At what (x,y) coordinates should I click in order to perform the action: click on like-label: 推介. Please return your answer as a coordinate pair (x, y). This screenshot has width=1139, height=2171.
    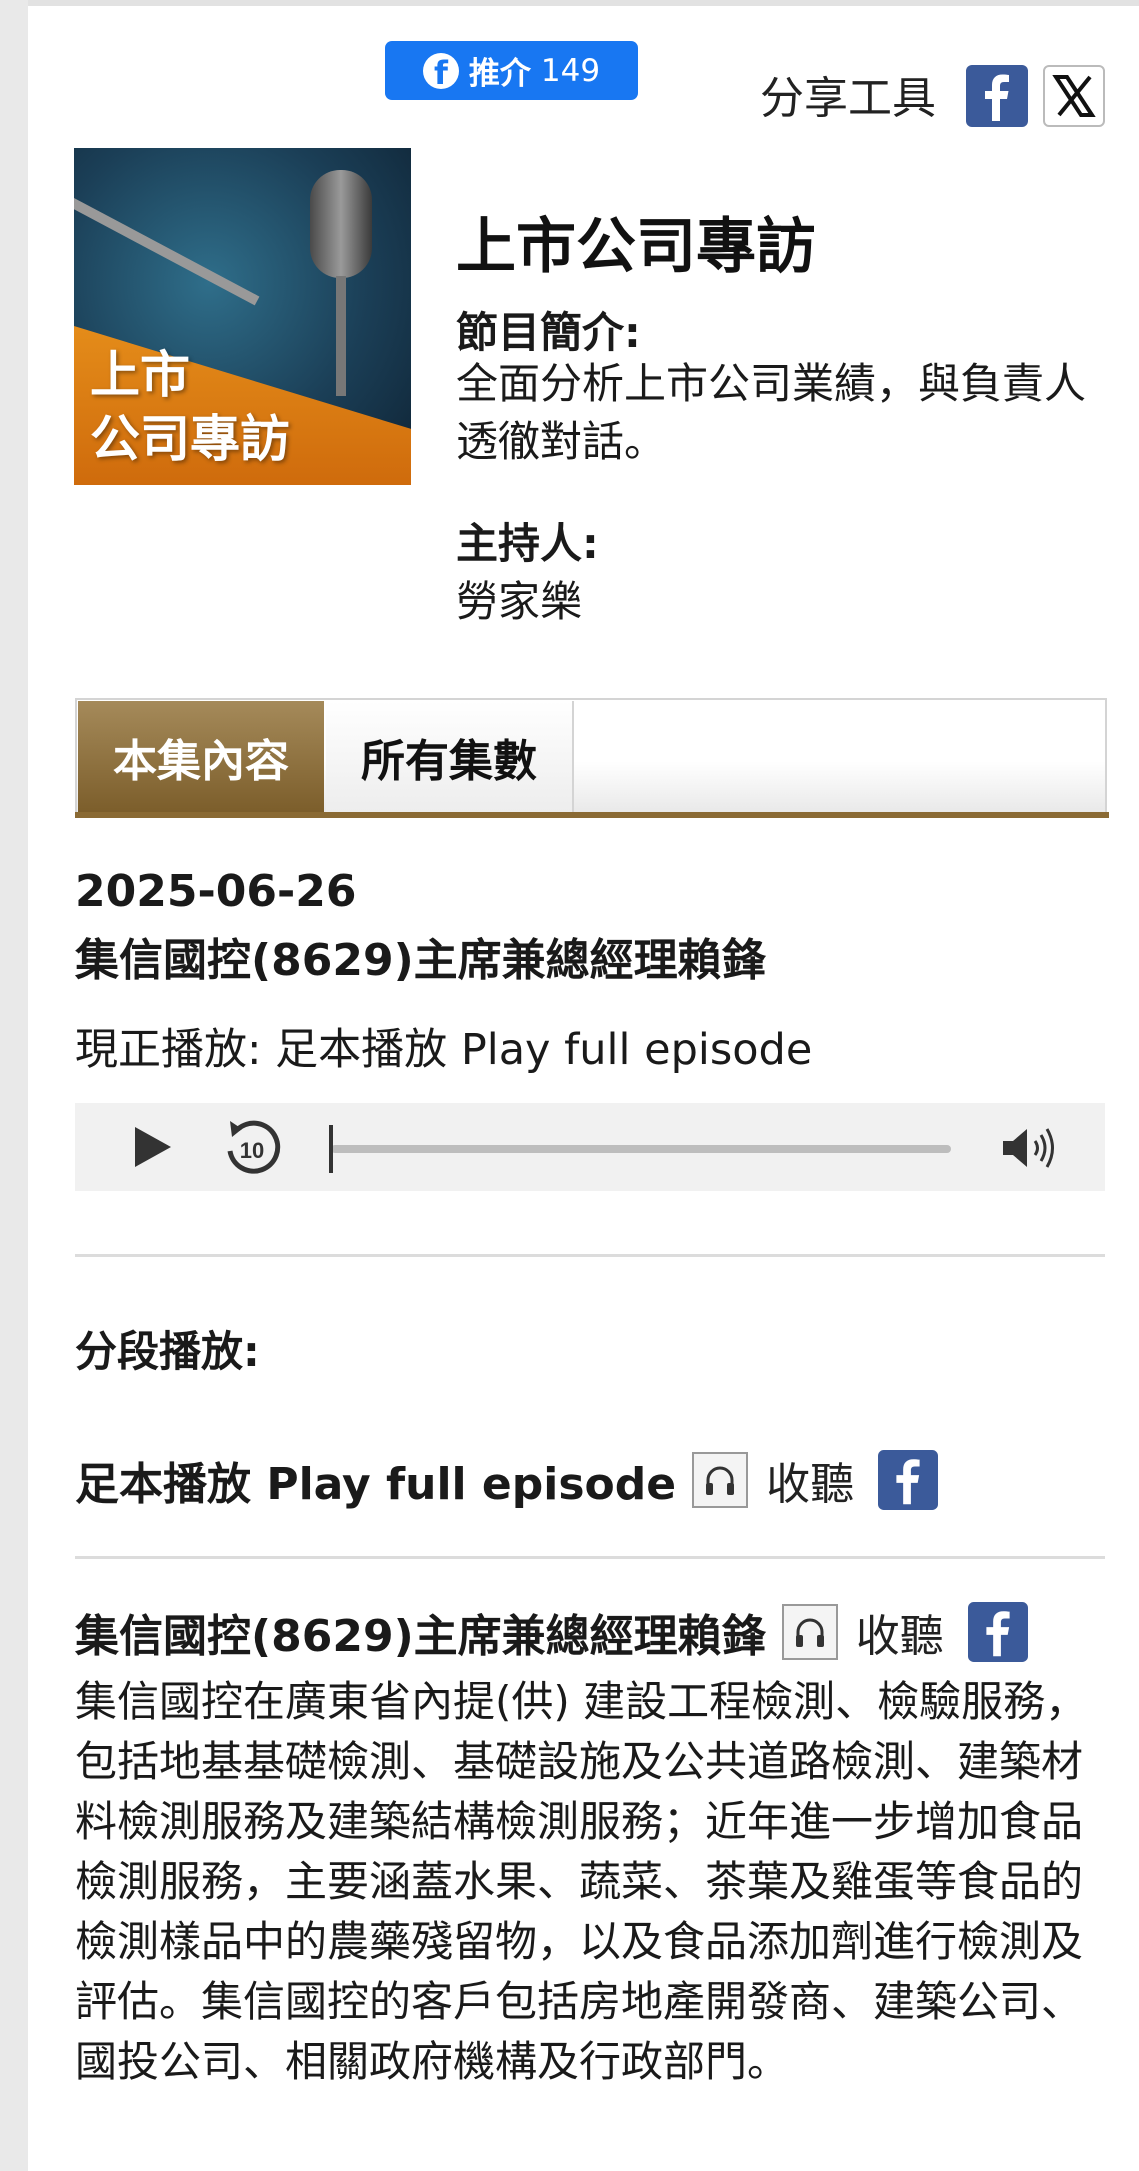
    Looking at the image, I should click on (499, 74).